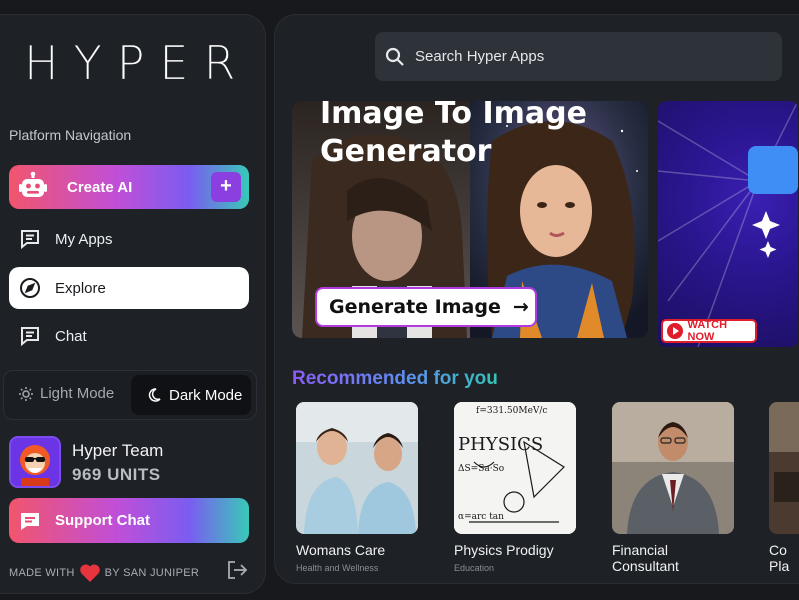 This screenshot has height=600, width=799. I want to click on app-card-category: Health and Wellness, so click(337, 568).